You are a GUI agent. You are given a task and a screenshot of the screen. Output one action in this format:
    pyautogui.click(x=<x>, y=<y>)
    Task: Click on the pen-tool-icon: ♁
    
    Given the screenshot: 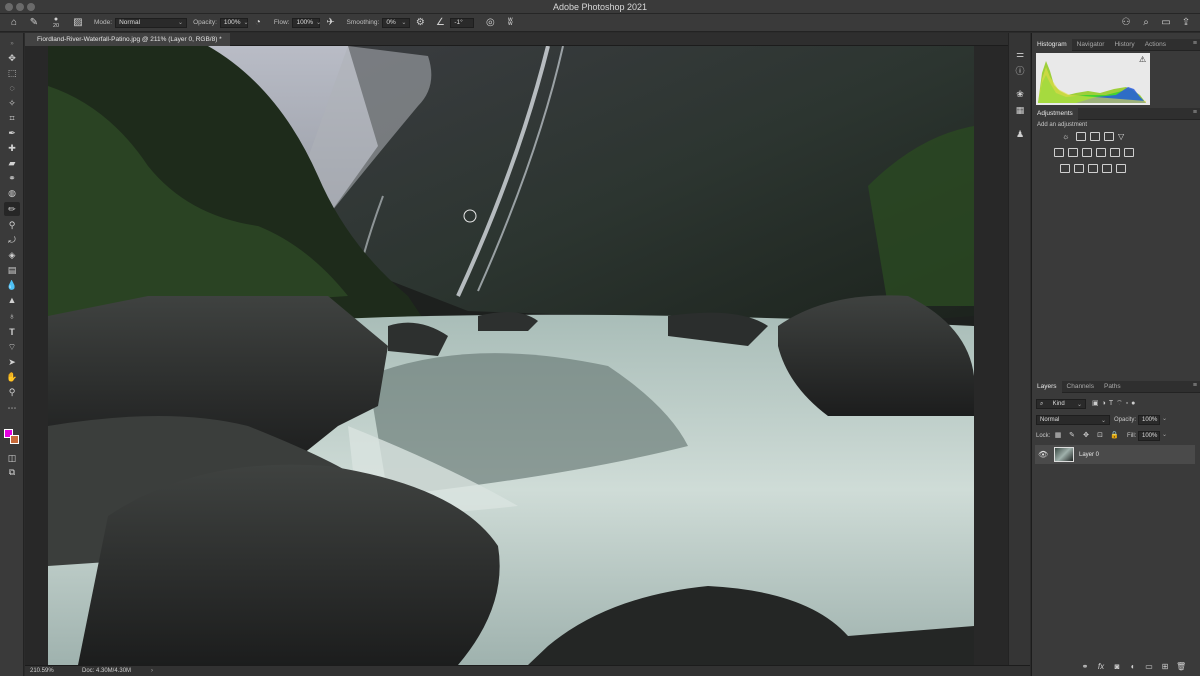 What is the action you would take?
    pyautogui.click(x=12, y=316)
    